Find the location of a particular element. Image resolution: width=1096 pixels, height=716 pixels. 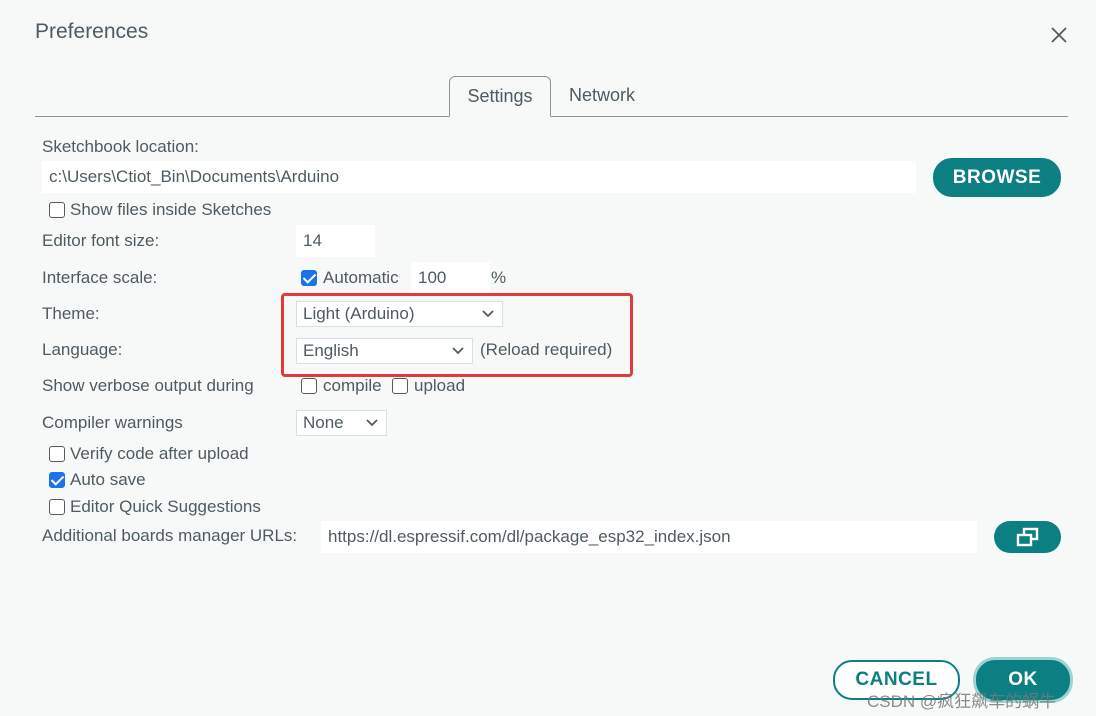

language-label: Language: is located at coordinates (82, 349).